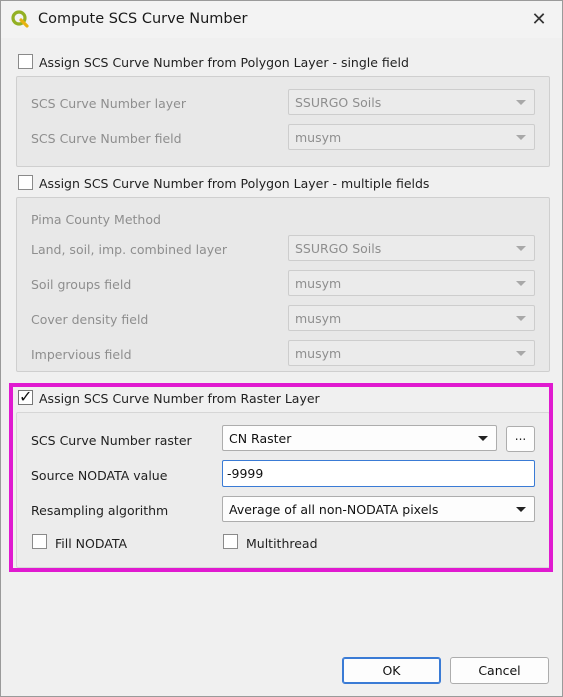 The height and width of the screenshot is (697, 563). What do you see at coordinates (411, 248) in the screenshot?
I see `combined-layer-combo: SSURGO Soils` at bounding box center [411, 248].